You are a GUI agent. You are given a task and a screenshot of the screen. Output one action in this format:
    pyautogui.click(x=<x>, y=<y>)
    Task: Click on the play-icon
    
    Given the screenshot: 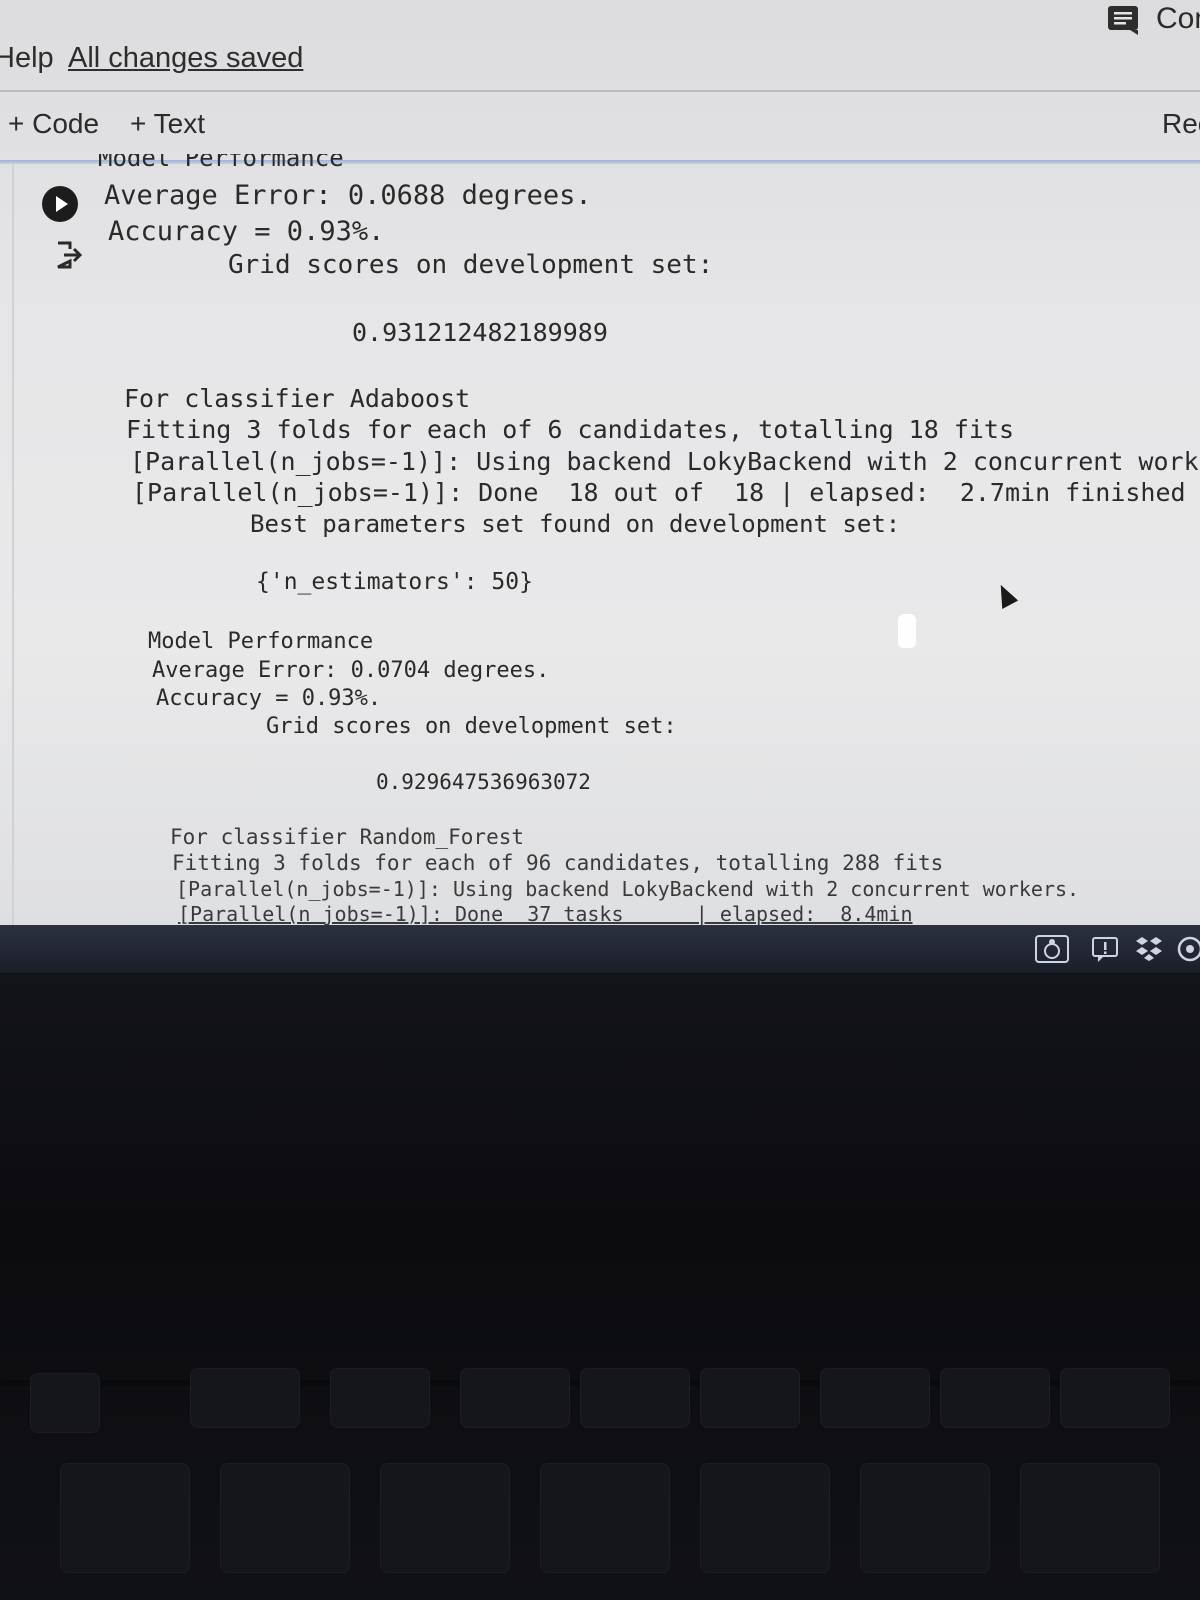 What is the action you would take?
    pyautogui.click(x=60, y=204)
    